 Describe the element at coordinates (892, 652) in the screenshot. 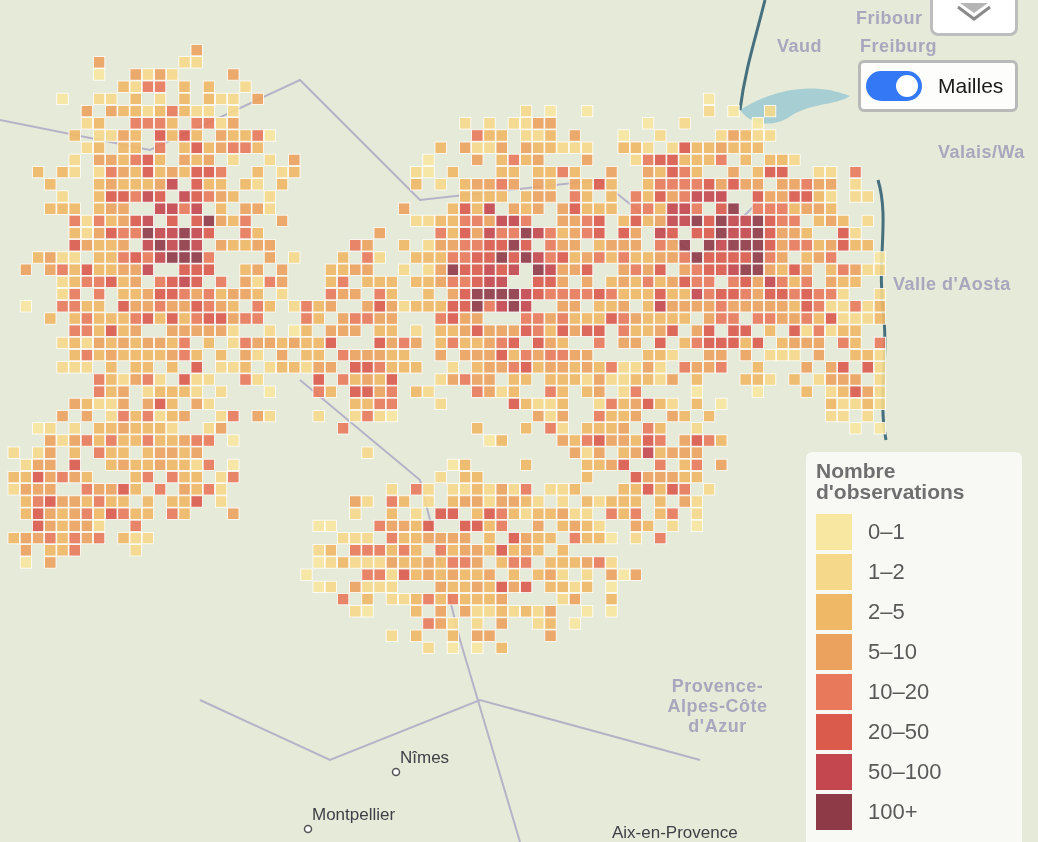

I see `legend-label: 5–10` at that location.